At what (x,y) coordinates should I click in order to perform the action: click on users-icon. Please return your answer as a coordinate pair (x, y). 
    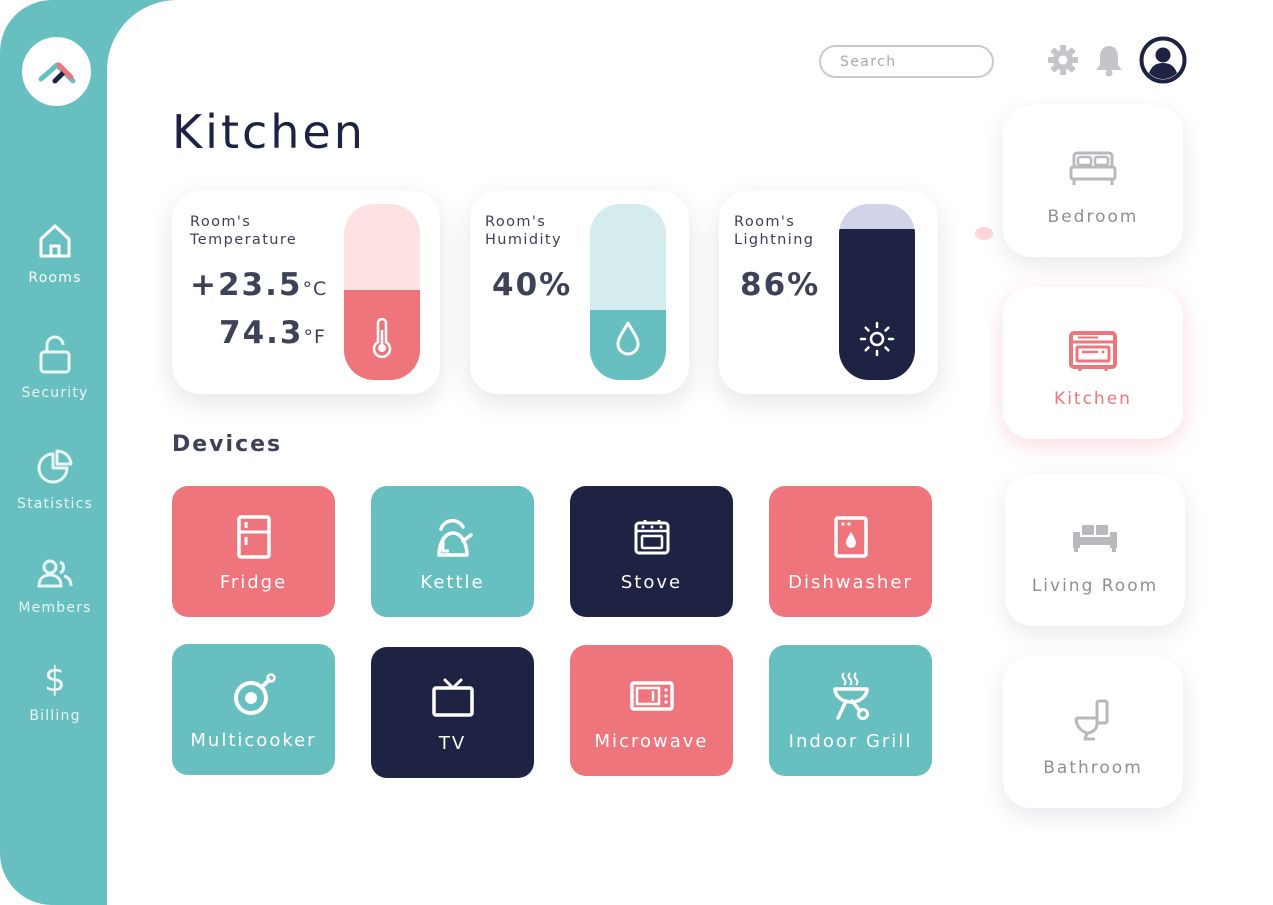
    Looking at the image, I should click on (55, 574).